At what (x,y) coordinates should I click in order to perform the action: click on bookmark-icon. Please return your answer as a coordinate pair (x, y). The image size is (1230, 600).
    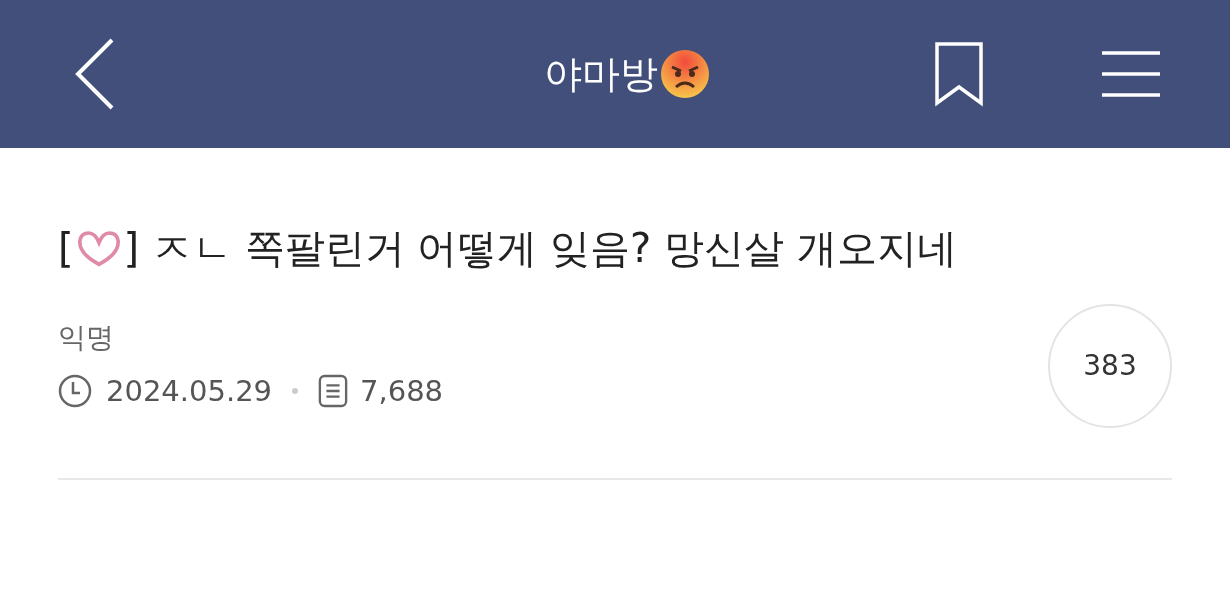
    Looking at the image, I should click on (959, 74).